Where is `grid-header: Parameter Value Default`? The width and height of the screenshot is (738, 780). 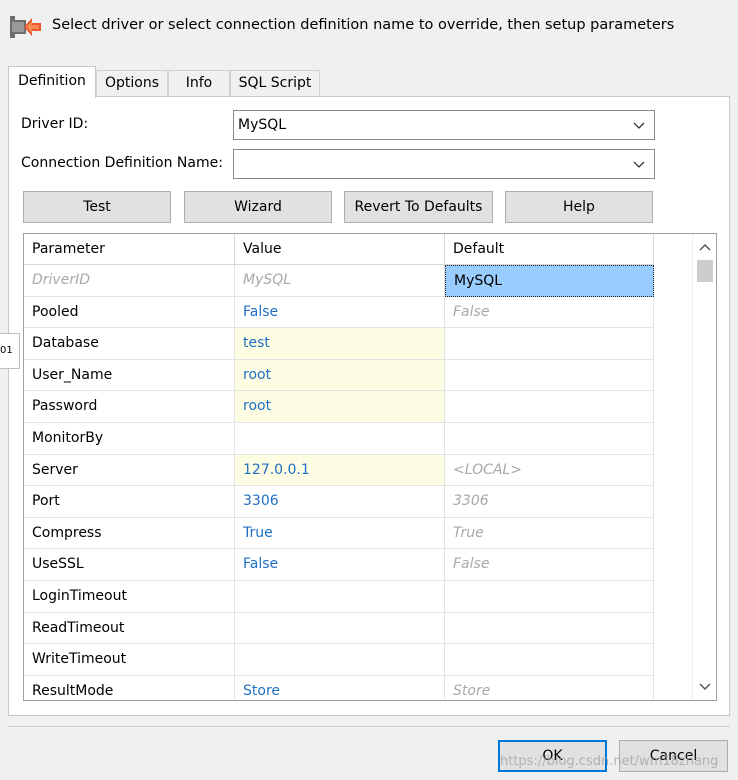
grid-header: Parameter Value Default is located at coordinates (339, 249).